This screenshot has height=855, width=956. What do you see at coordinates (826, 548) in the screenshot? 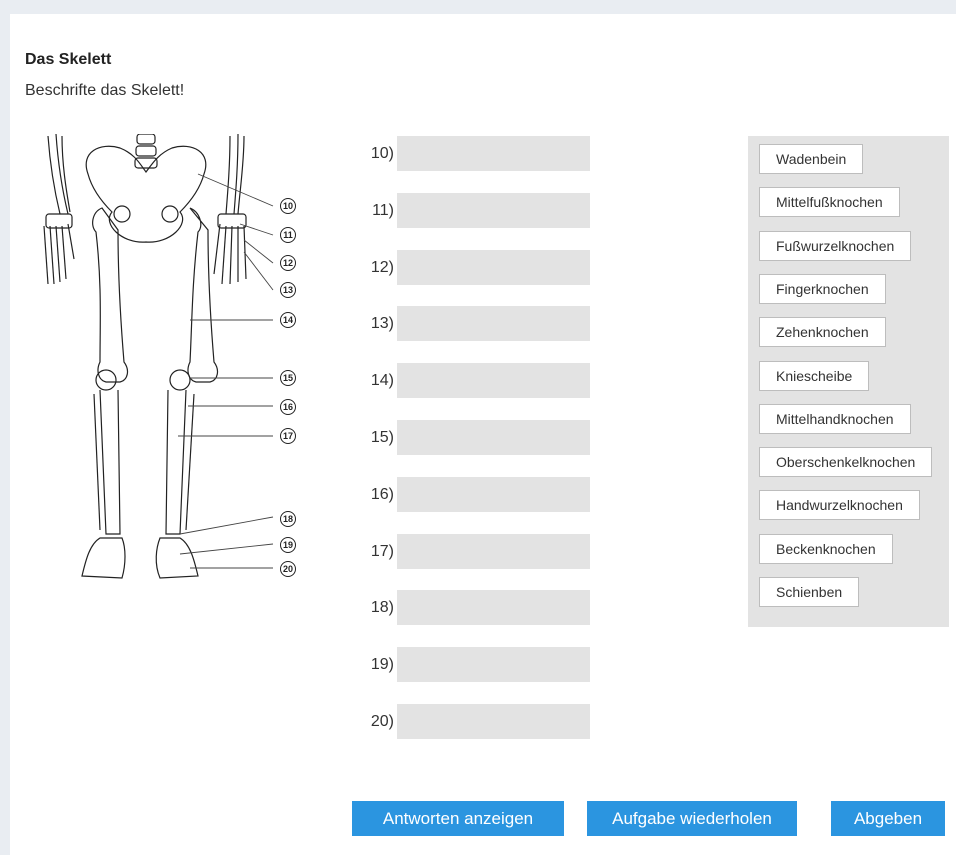
I see `word-chip: Beckenknochen` at bounding box center [826, 548].